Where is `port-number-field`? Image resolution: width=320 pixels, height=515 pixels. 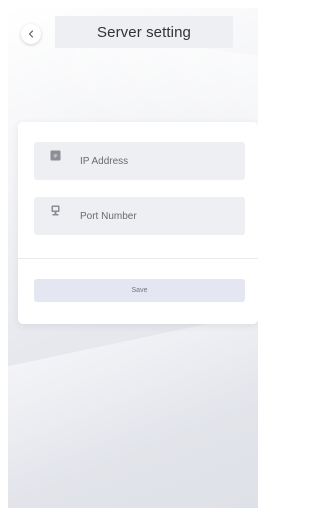 port-number-field is located at coordinates (139, 216).